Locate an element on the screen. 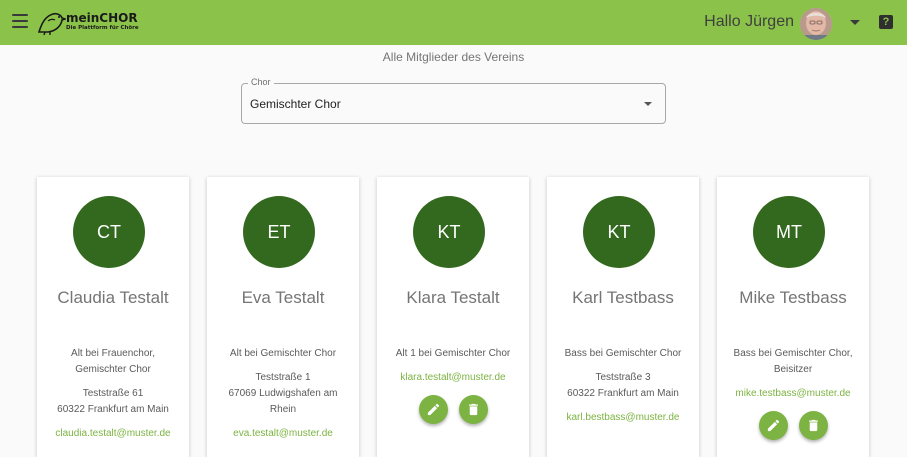 This screenshot has height=457, width=907. member-email-link: eva.testalt@muster.de is located at coordinates (283, 433).